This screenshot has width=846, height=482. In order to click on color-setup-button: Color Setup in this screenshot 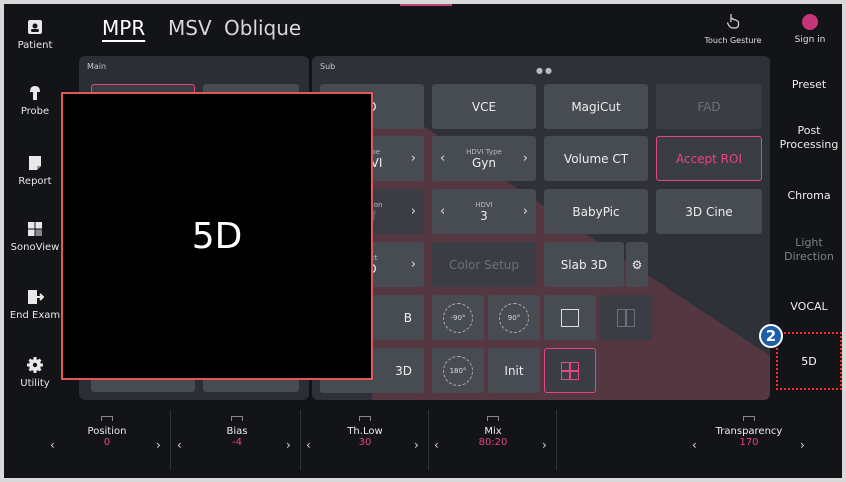, I will do `click(484, 264)`.